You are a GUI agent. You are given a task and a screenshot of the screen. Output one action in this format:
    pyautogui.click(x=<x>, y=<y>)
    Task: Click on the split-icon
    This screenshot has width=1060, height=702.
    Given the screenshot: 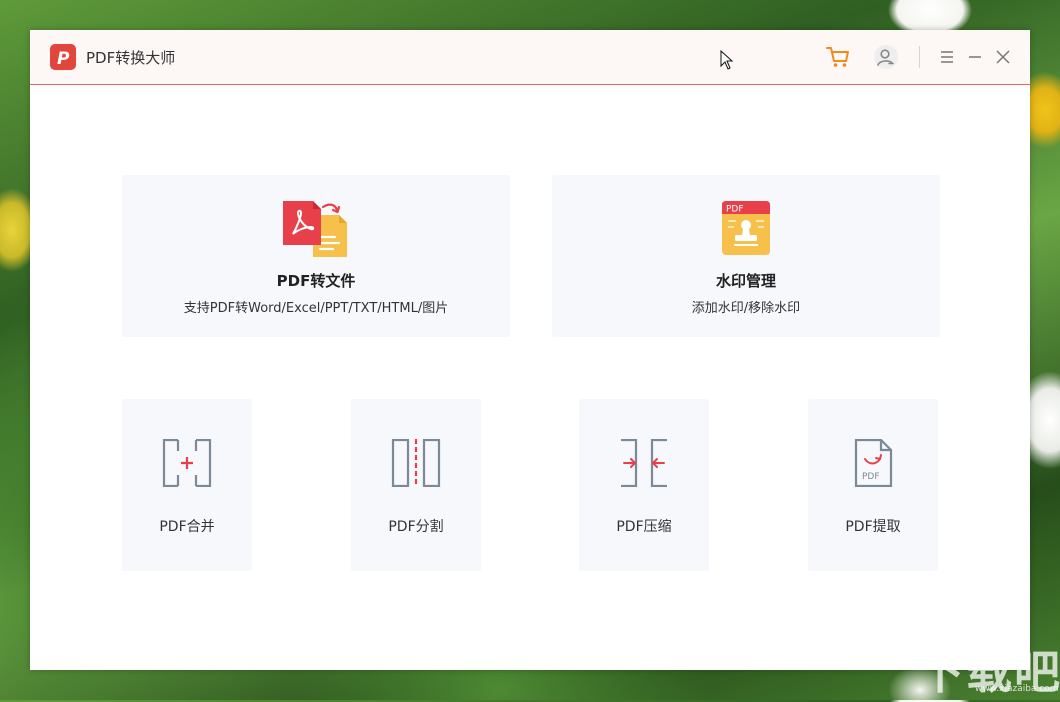 What is the action you would take?
    pyautogui.click(x=416, y=464)
    